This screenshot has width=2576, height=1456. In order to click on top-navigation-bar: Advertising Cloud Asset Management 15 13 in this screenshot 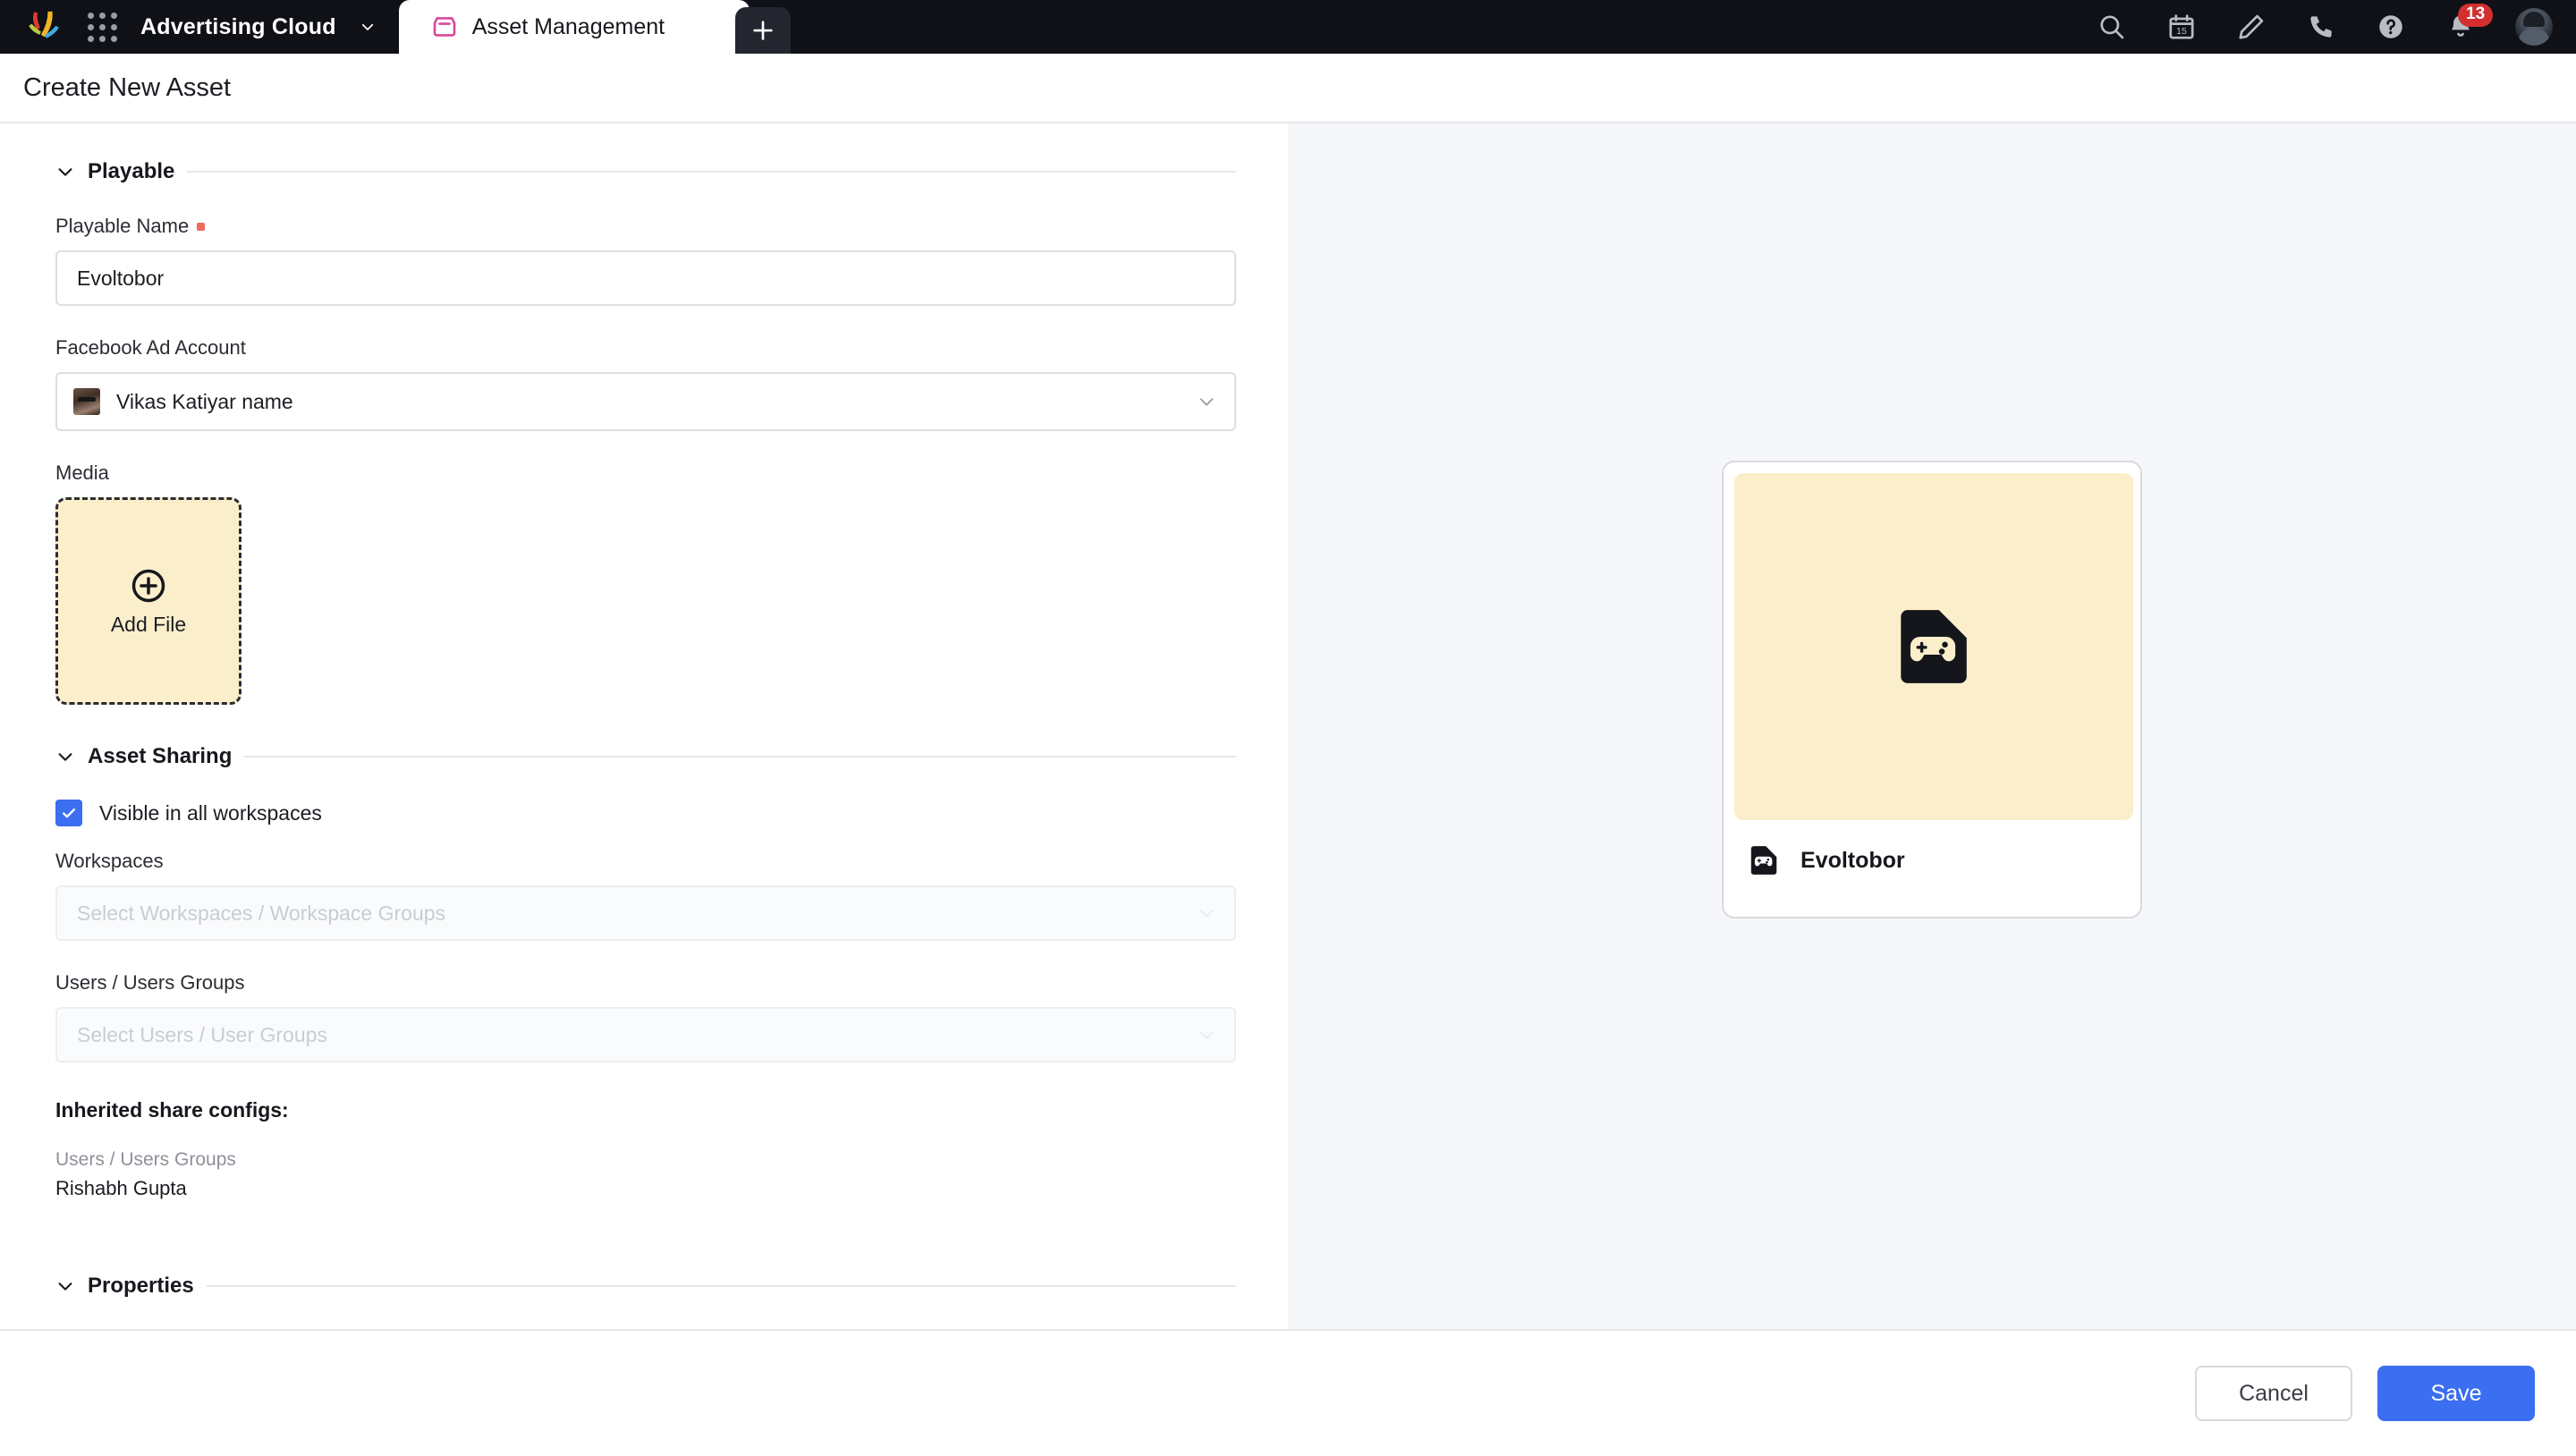, I will do `click(1288, 27)`.